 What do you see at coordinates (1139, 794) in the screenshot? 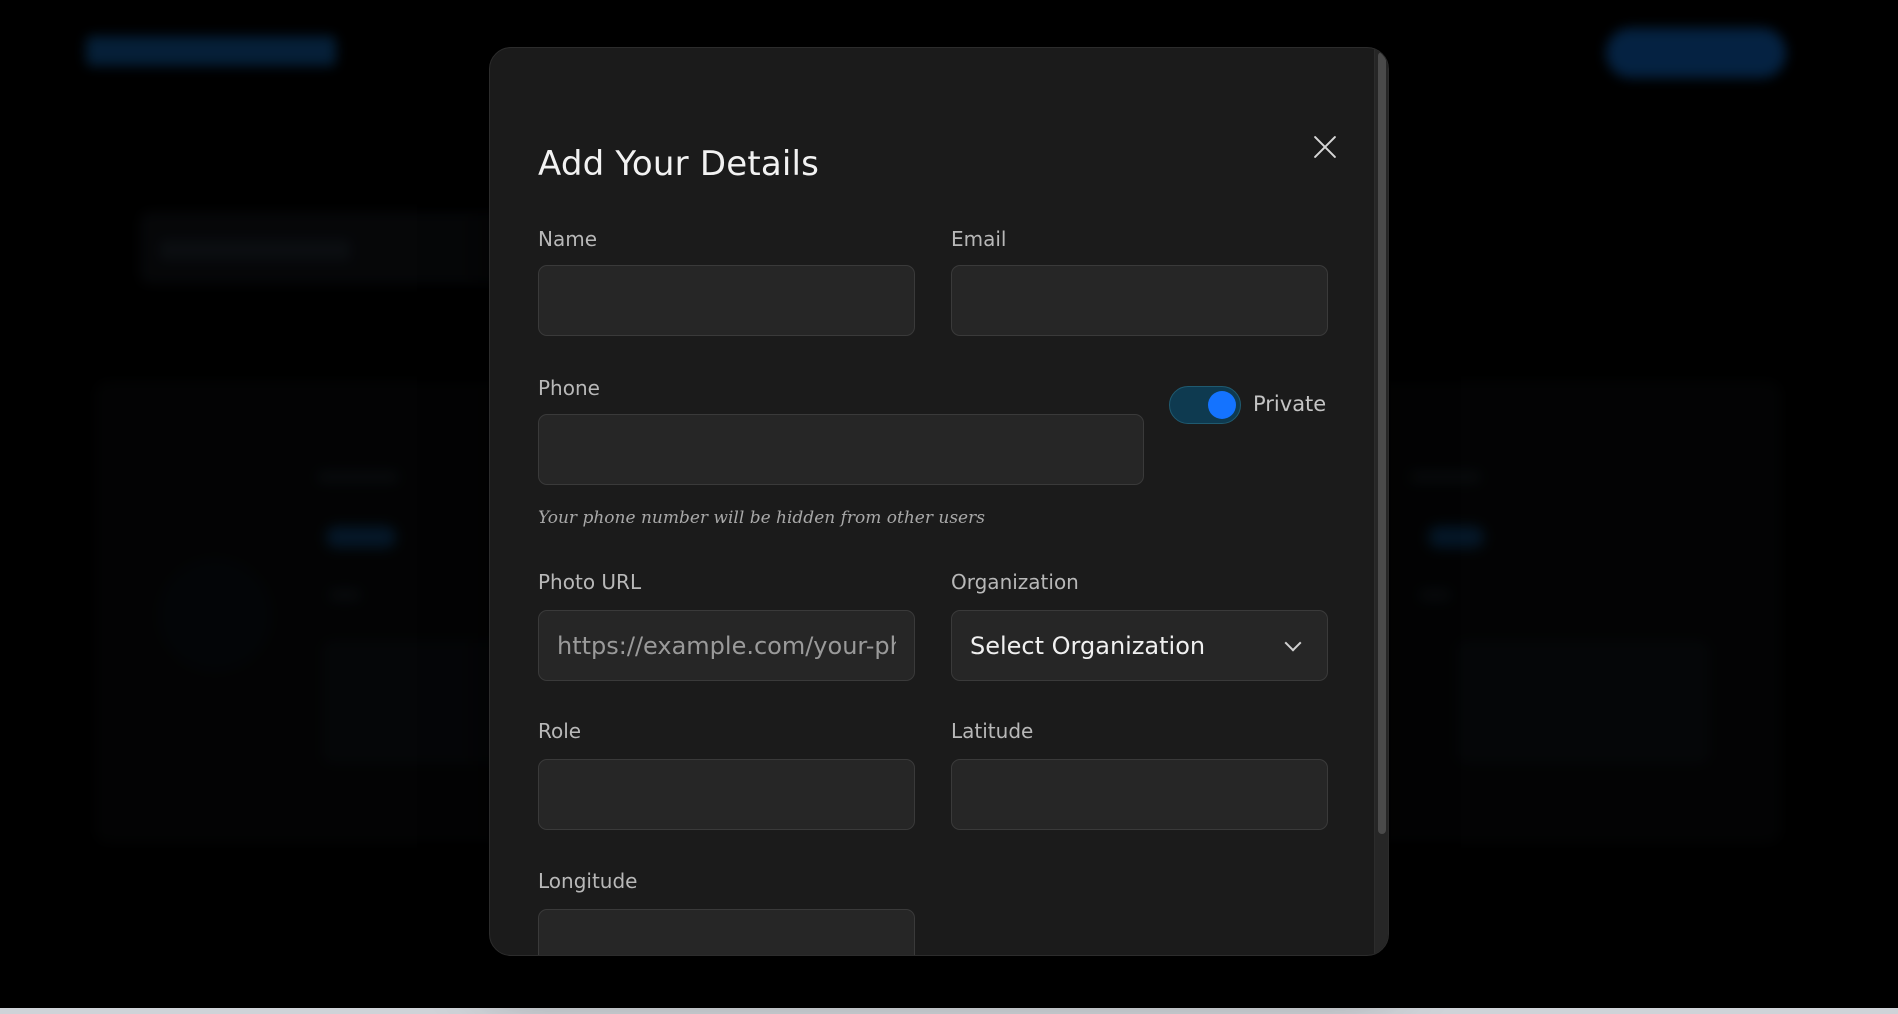
I see `latitude-input` at bounding box center [1139, 794].